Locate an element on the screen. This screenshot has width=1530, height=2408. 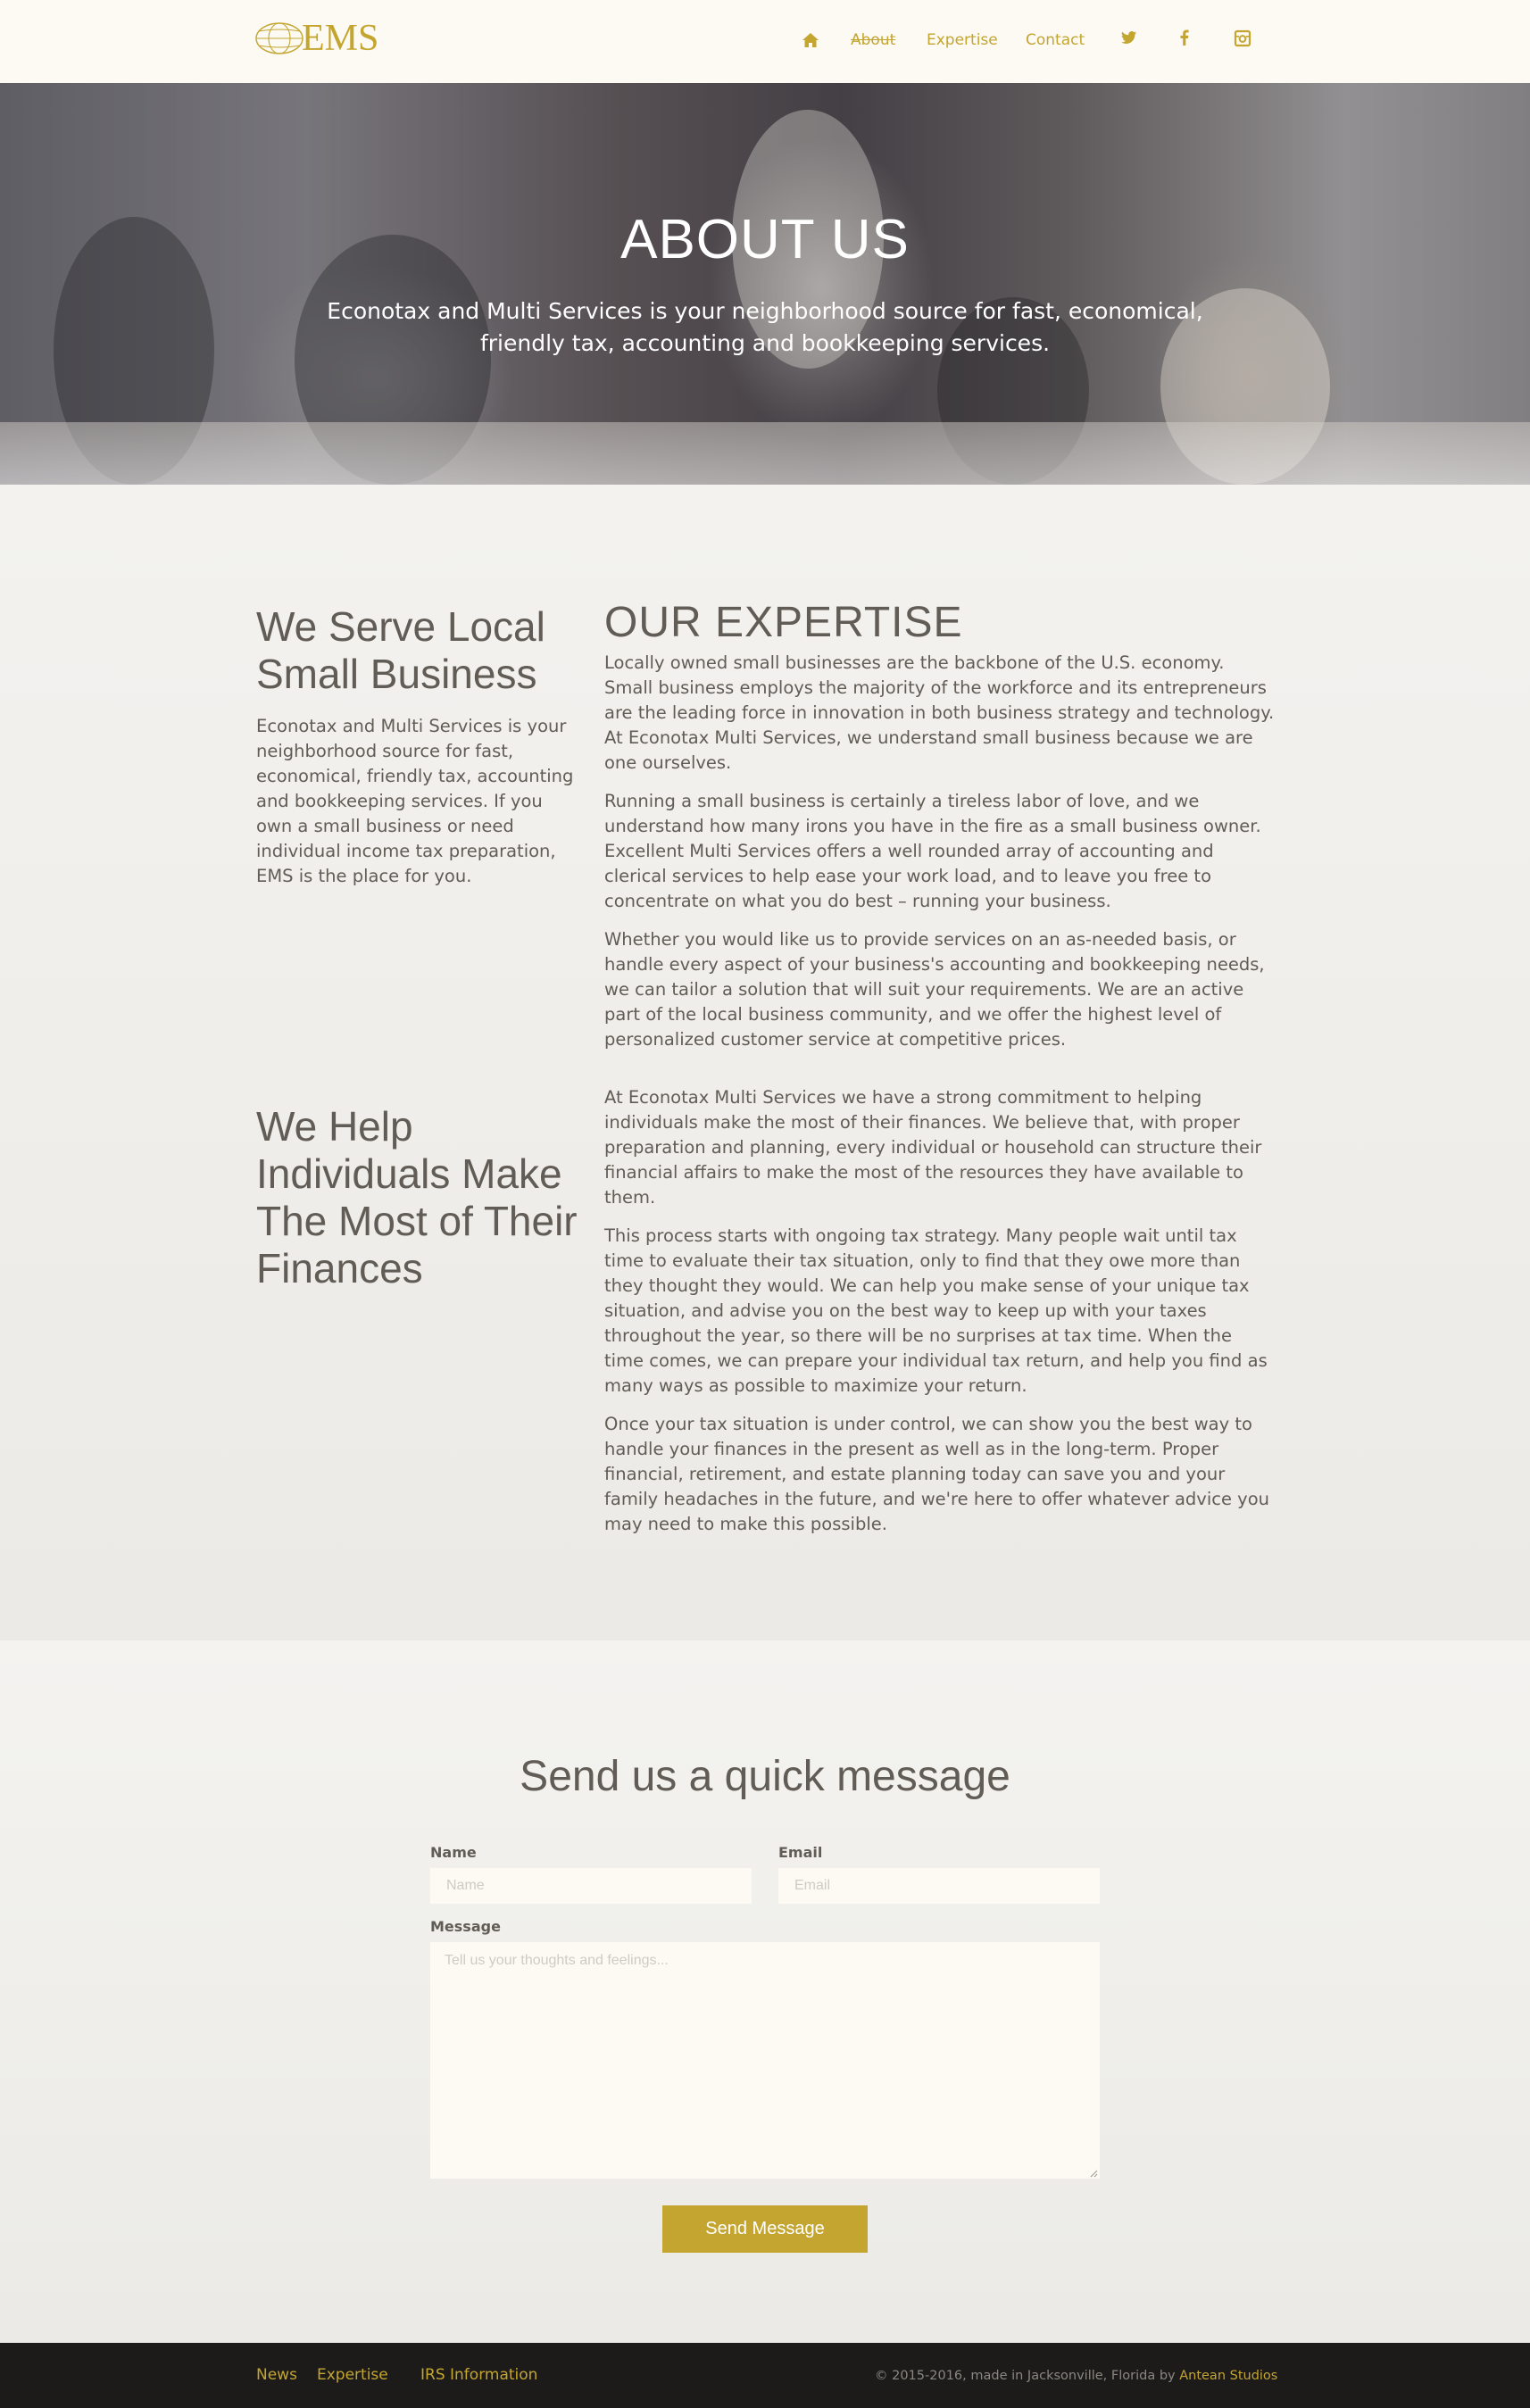
nav-about: About is located at coordinates (873, 40).